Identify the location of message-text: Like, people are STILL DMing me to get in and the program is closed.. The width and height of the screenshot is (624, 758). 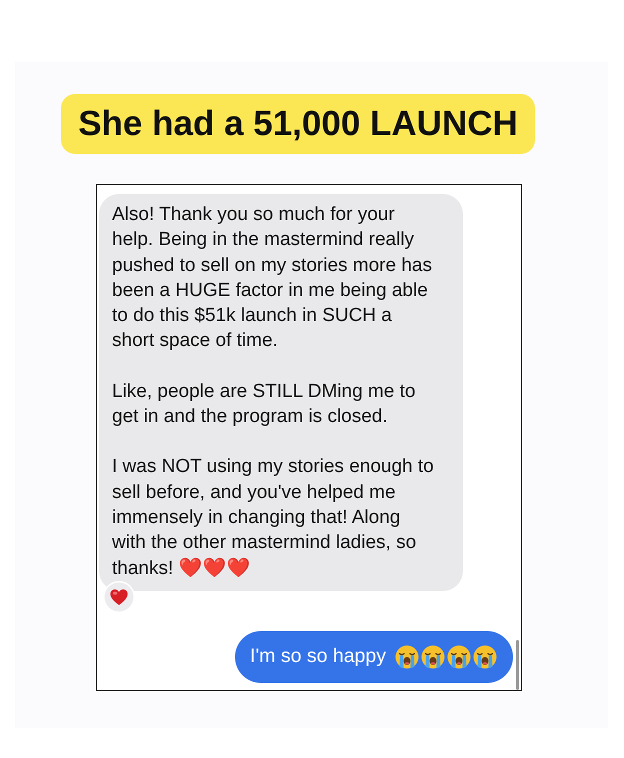
(264, 404).